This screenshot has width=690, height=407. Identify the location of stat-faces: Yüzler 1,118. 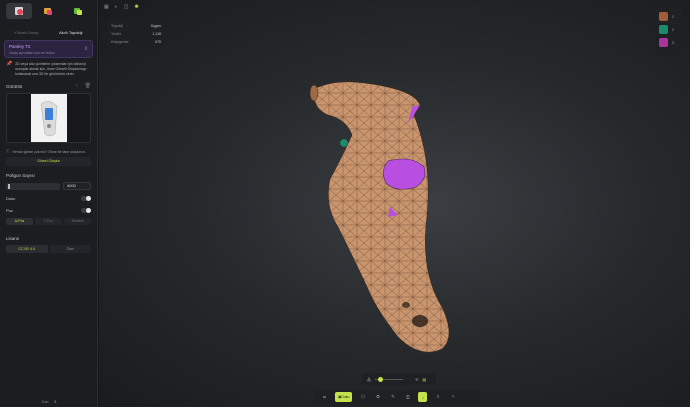
(136, 34).